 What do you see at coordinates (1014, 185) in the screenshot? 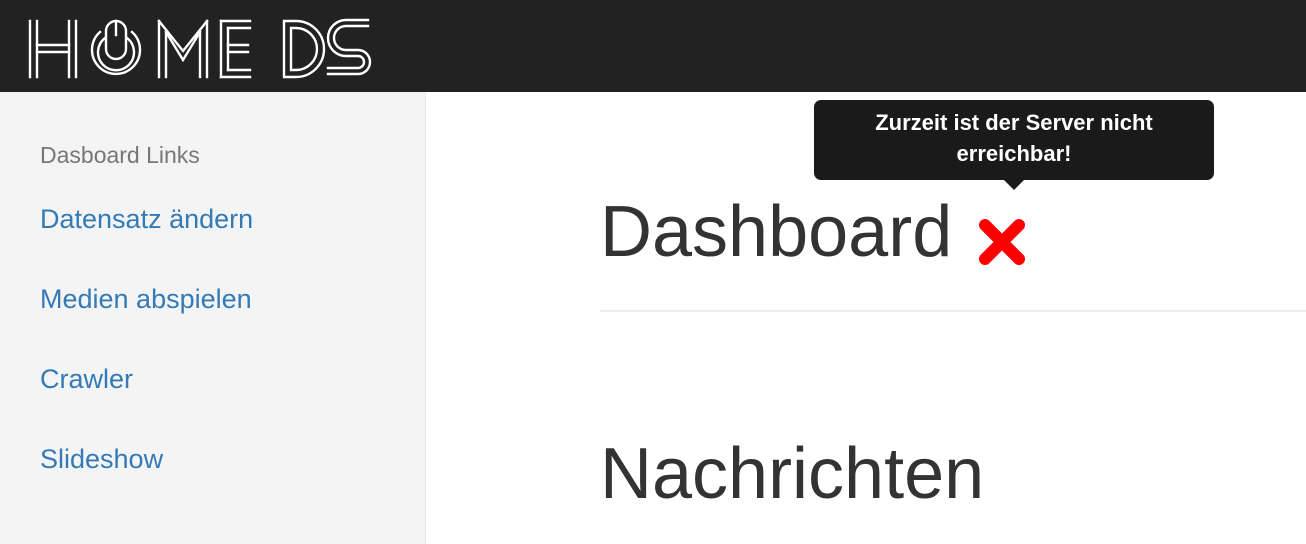
I see `tooltip-arrow` at bounding box center [1014, 185].